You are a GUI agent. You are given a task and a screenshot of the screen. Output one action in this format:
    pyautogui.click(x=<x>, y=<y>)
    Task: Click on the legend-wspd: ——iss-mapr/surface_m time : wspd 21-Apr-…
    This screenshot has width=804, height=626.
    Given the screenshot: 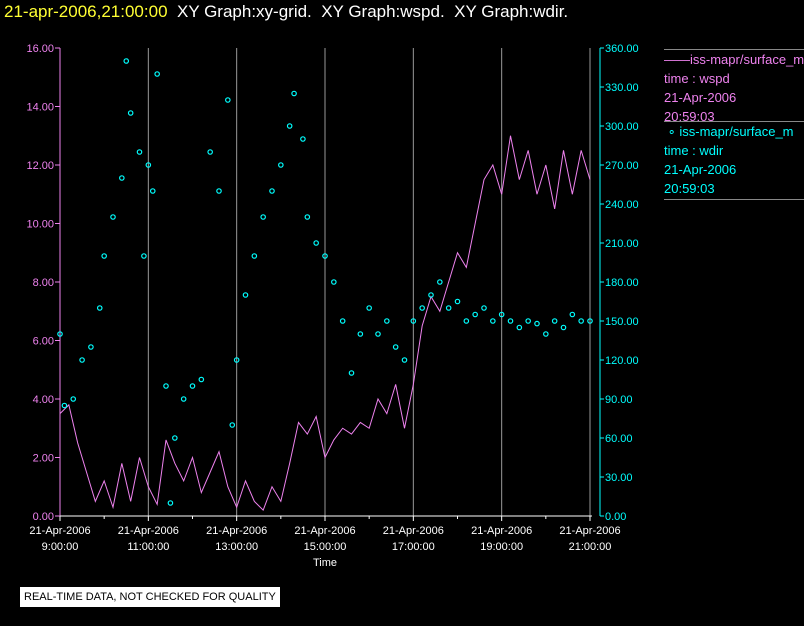 What is the action you would take?
    pyautogui.click(x=734, y=87)
    